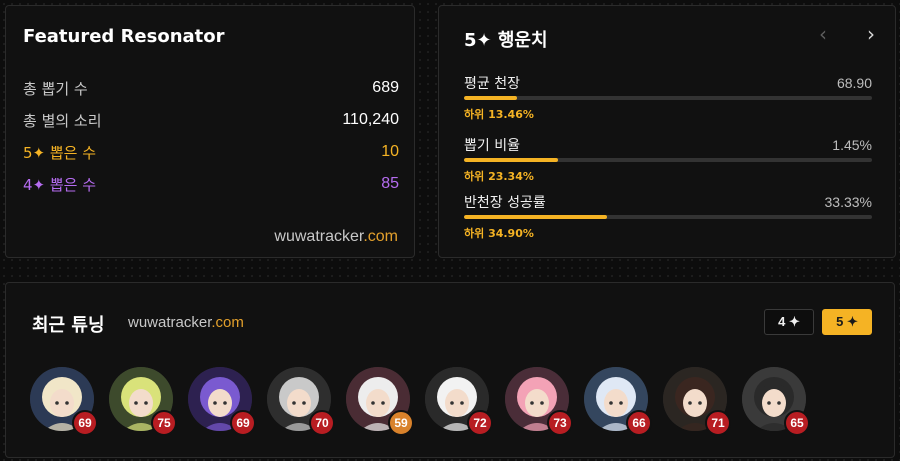  Describe the element at coordinates (60, 184) in the screenshot. I see `stat-label: 4✦ 뽑은 수` at that location.